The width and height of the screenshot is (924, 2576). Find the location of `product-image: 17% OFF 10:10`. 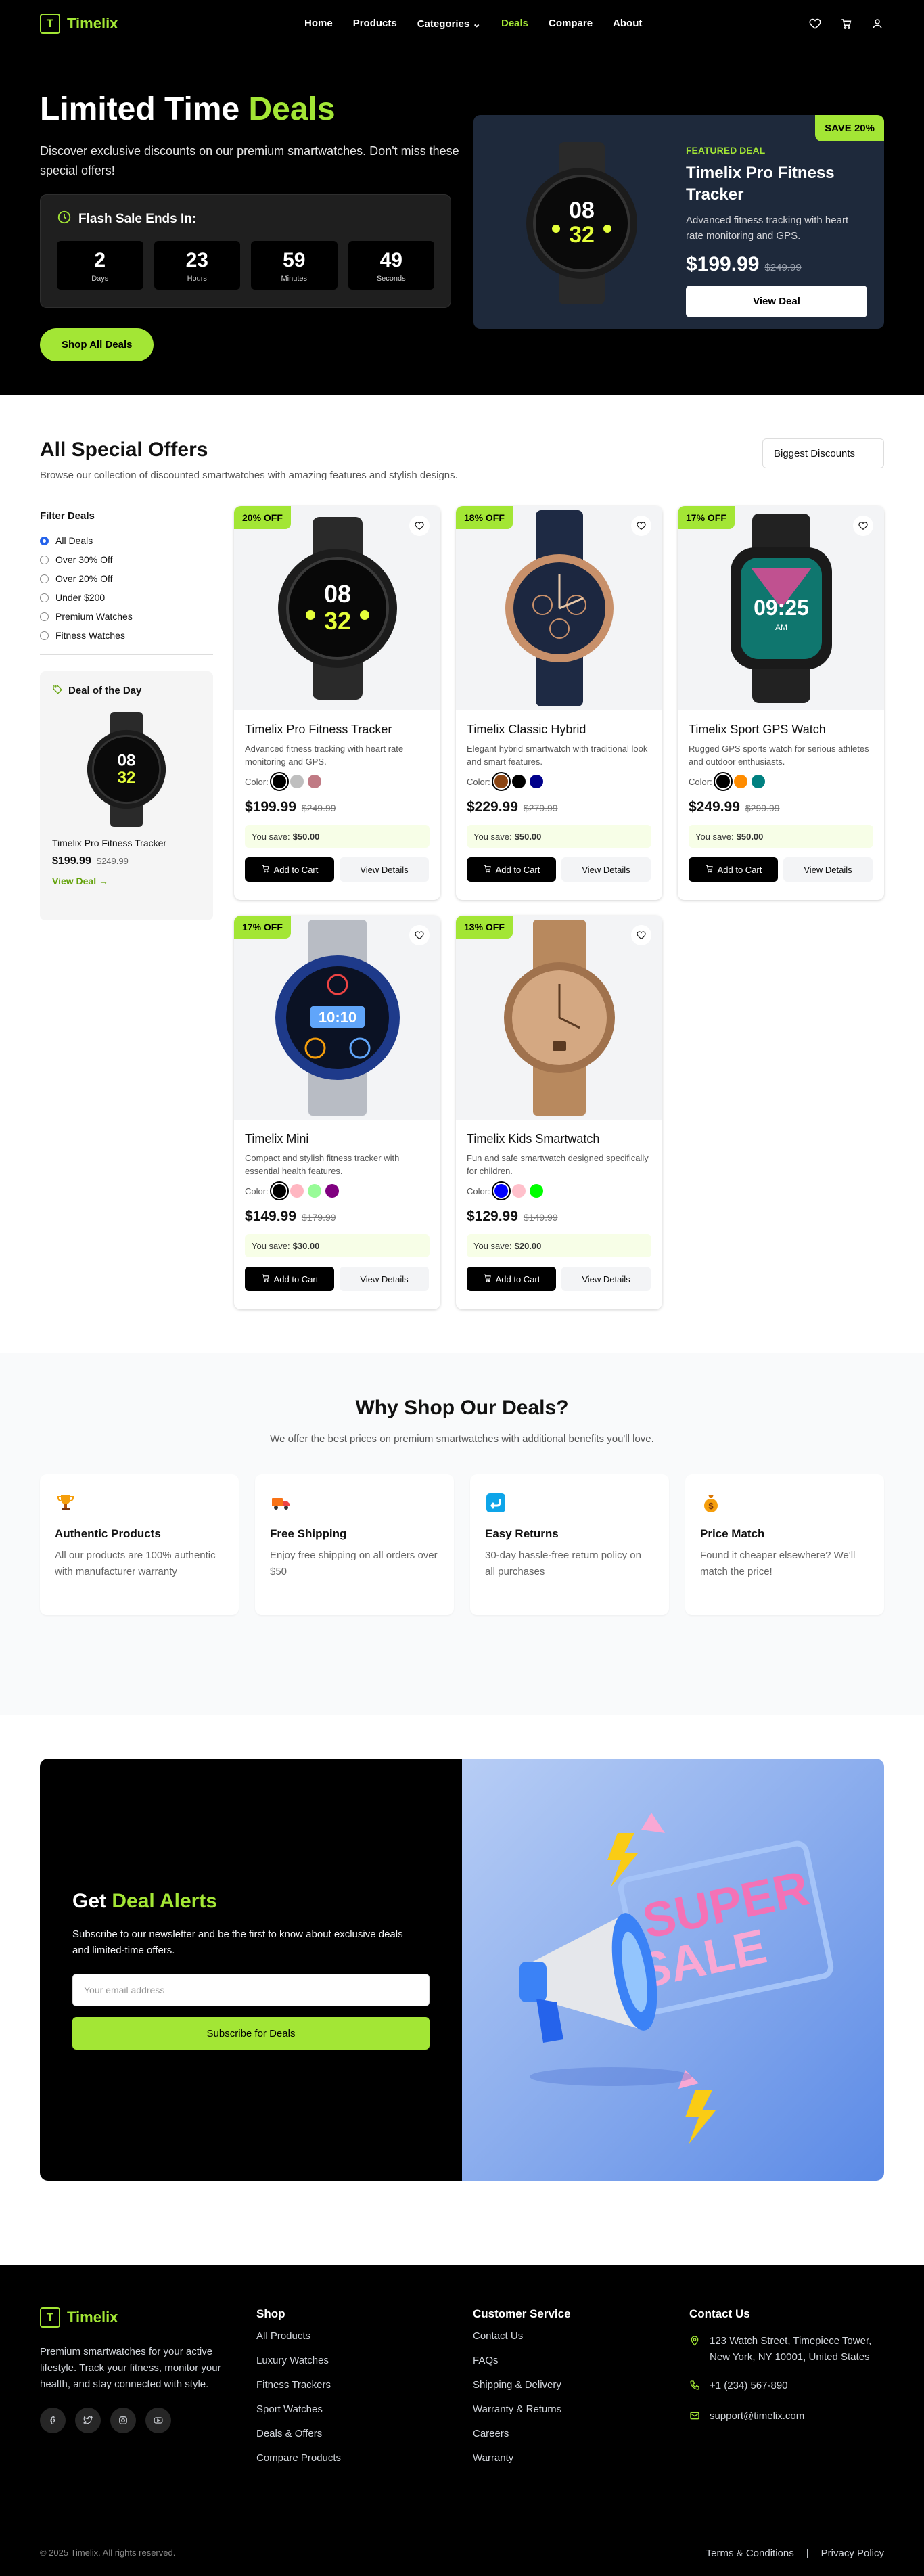

product-image: 17% OFF 10:10 is located at coordinates (337, 1018).